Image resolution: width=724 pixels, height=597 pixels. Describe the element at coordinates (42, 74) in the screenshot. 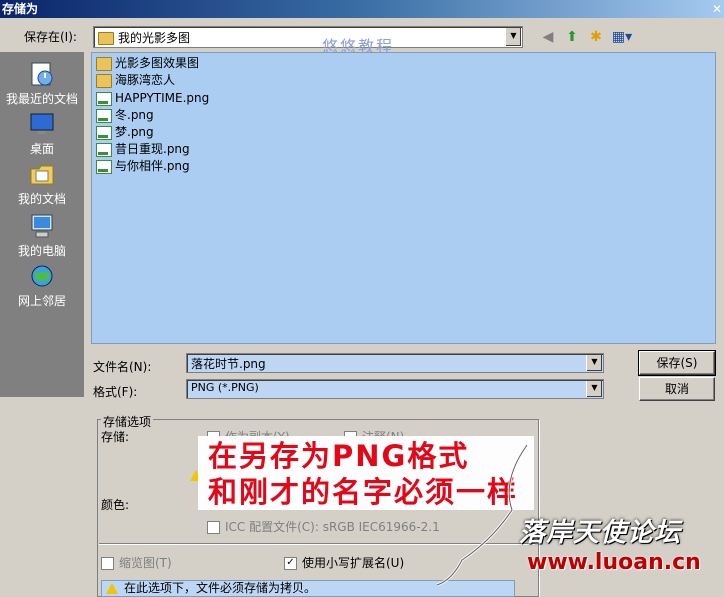

I see `recent-documents-icon` at that location.